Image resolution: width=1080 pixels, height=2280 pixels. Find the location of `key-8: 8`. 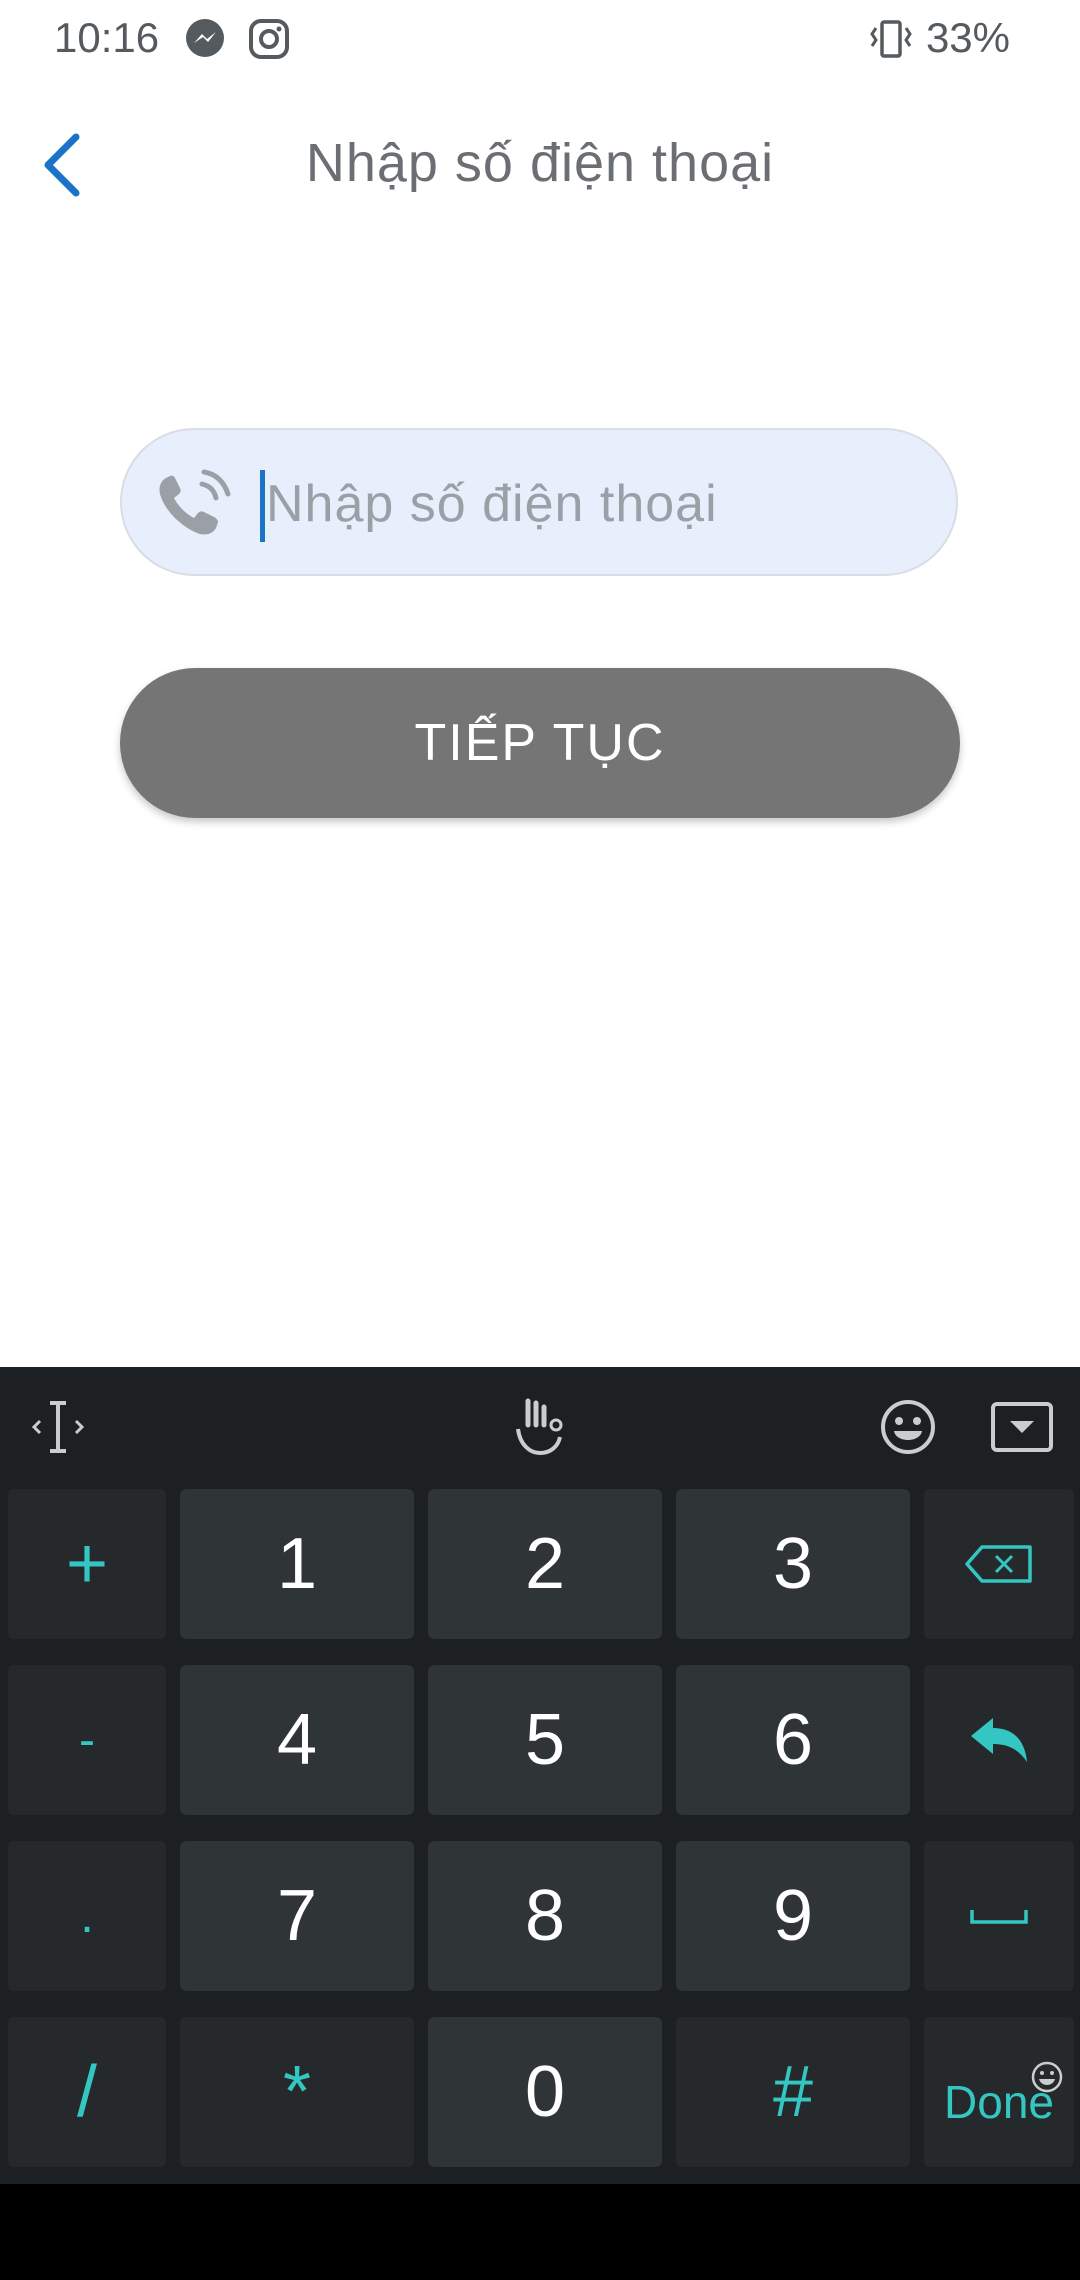

key-8: 8 is located at coordinates (545, 1916).